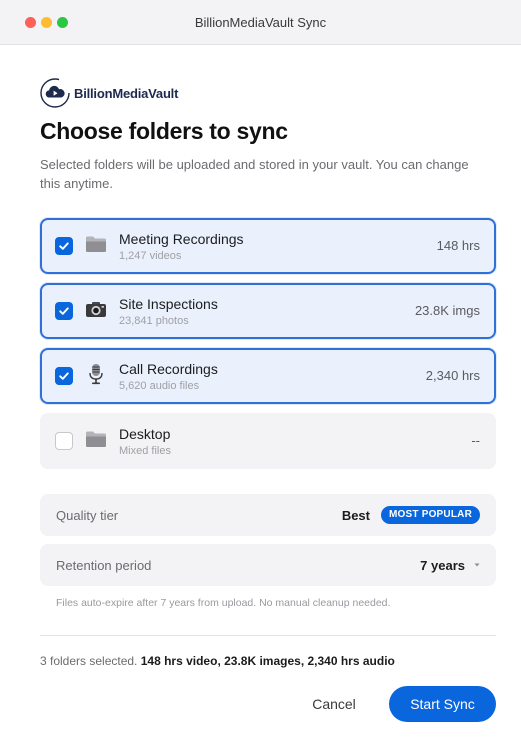  What do you see at coordinates (475, 440) in the screenshot?
I see `folder-size: --` at bounding box center [475, 440].